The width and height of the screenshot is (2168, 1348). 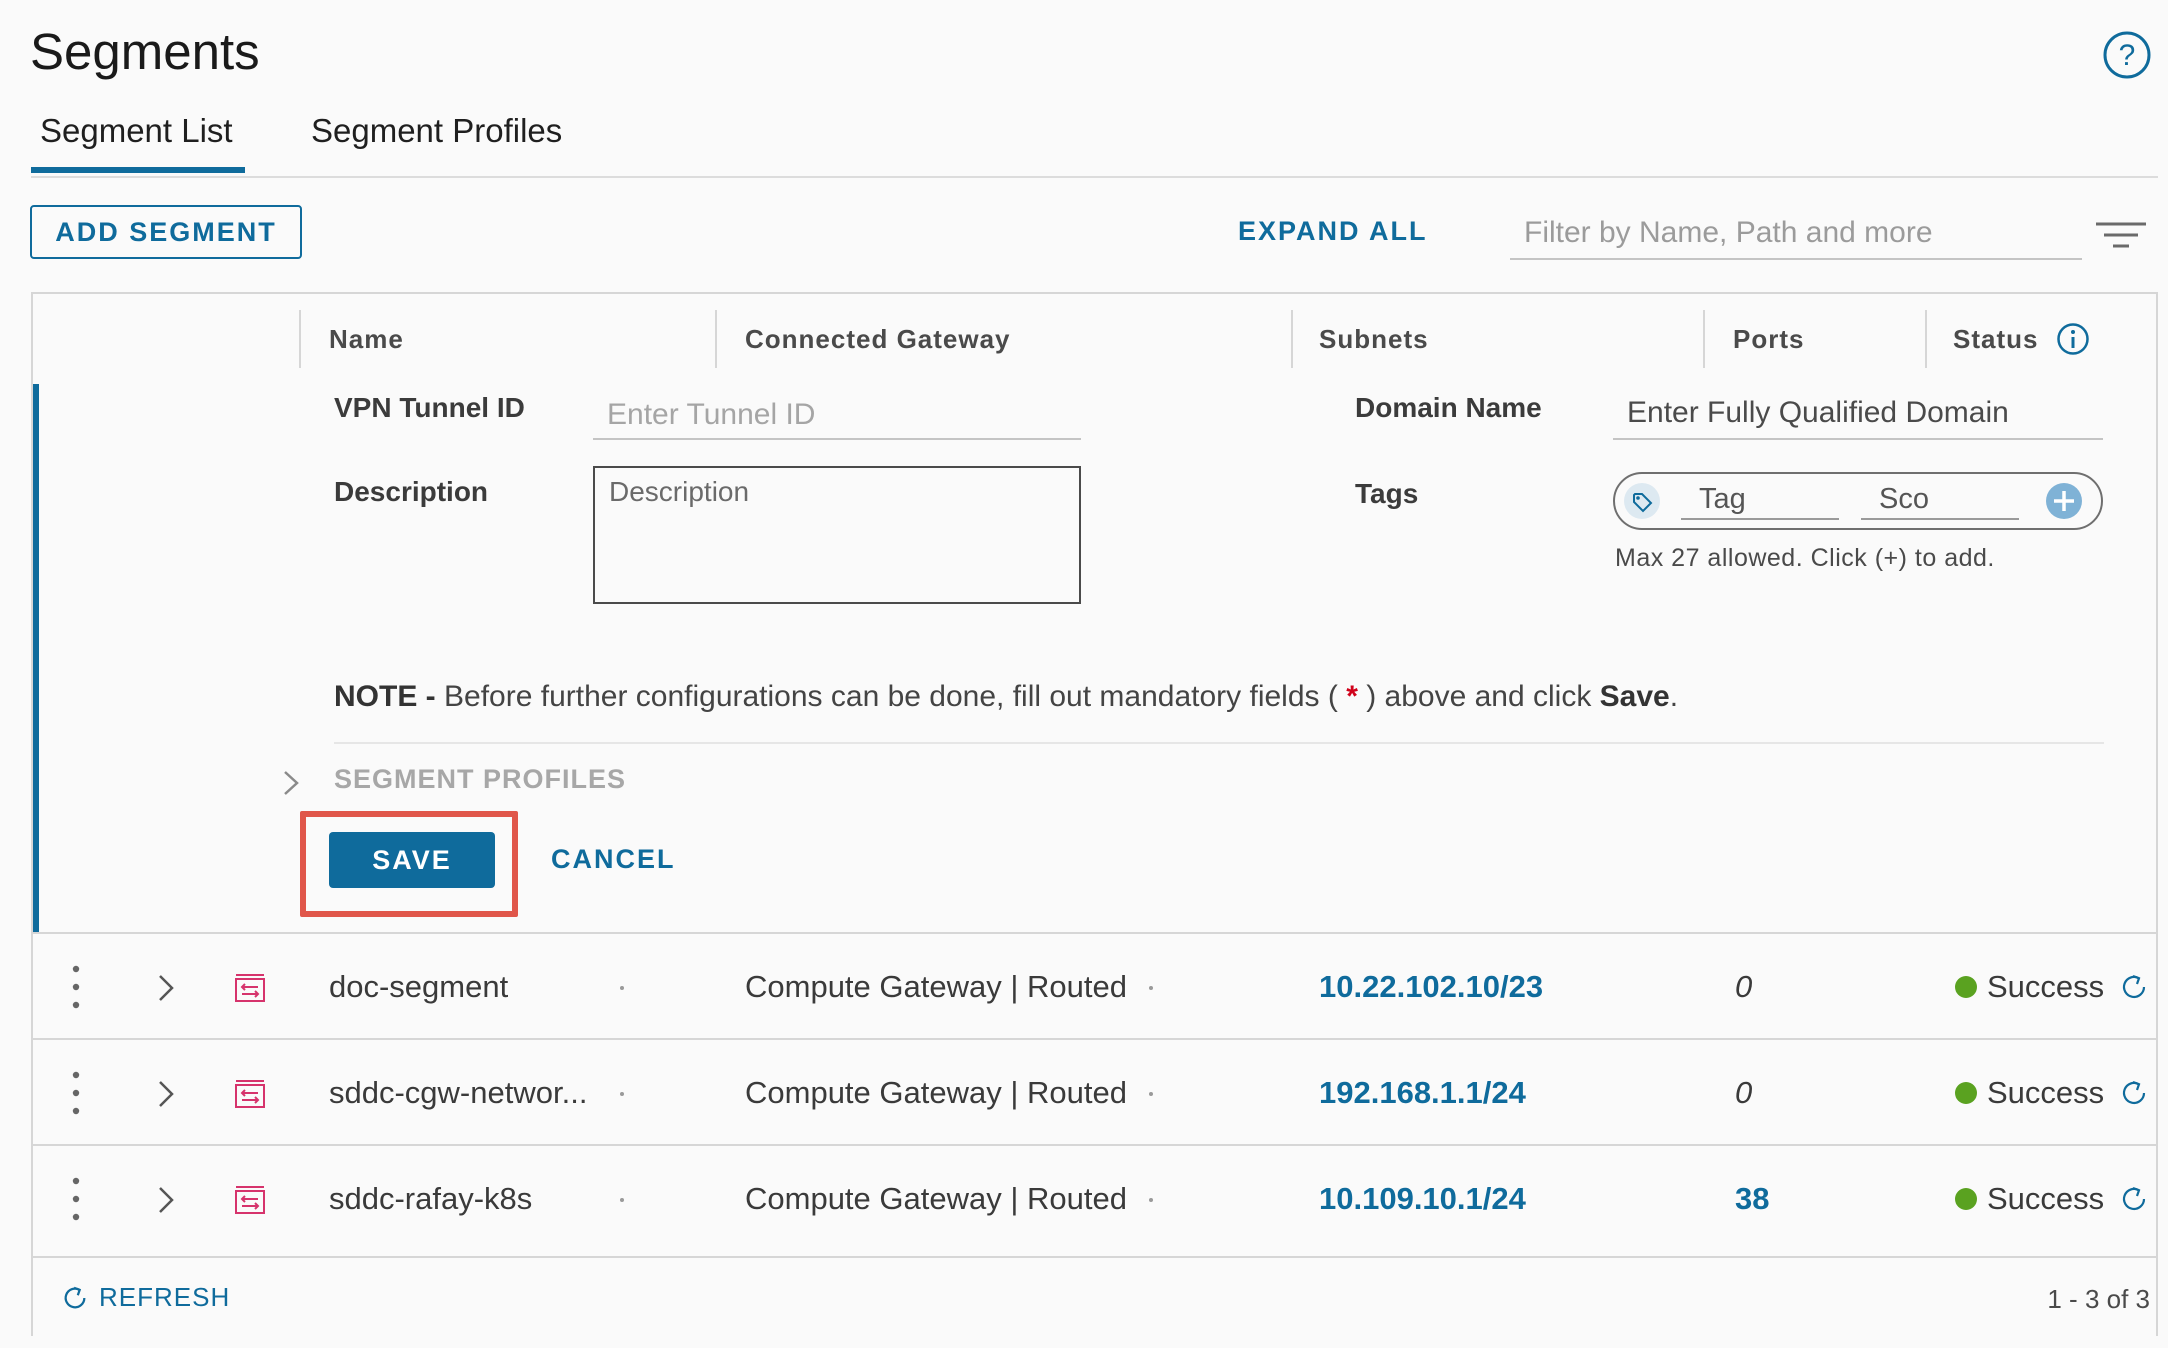 What do you see at coordinates (1805, 558) in the screenshot?
I see `tags-help-text: Max 27 allowed. Click (+) to add.` at bounding box center [1805, 558].